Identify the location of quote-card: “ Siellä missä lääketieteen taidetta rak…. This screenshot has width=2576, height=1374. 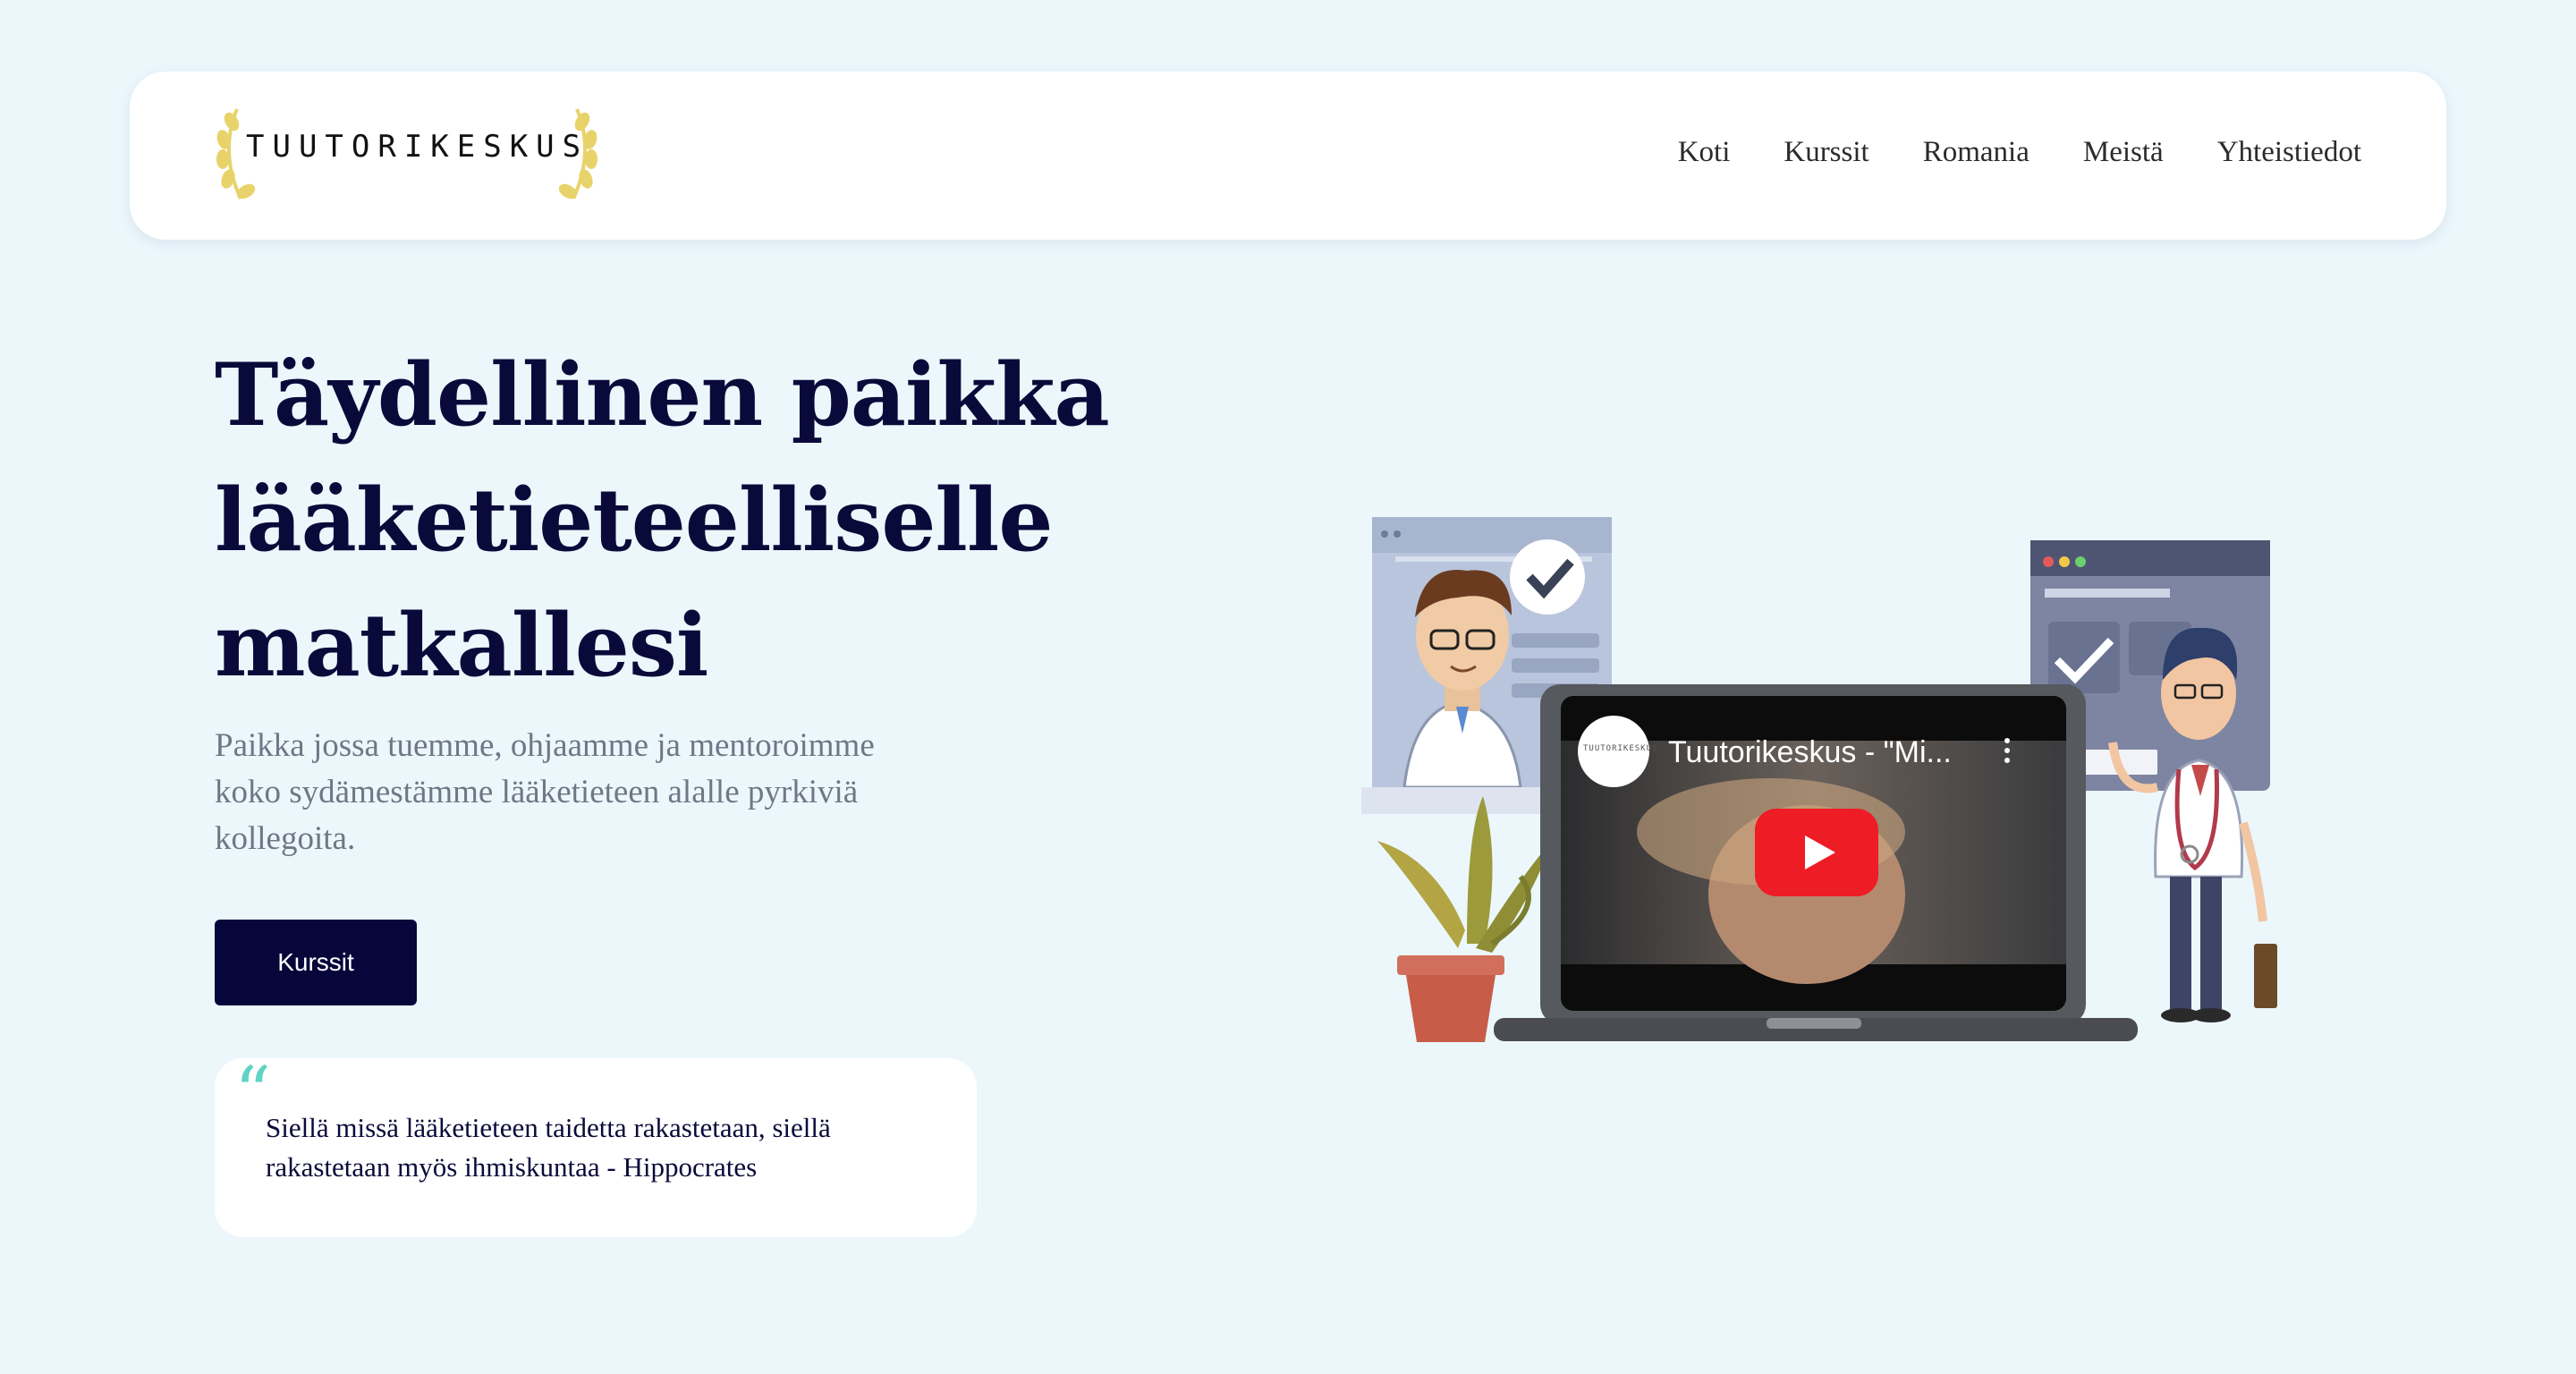
(596, 1145).